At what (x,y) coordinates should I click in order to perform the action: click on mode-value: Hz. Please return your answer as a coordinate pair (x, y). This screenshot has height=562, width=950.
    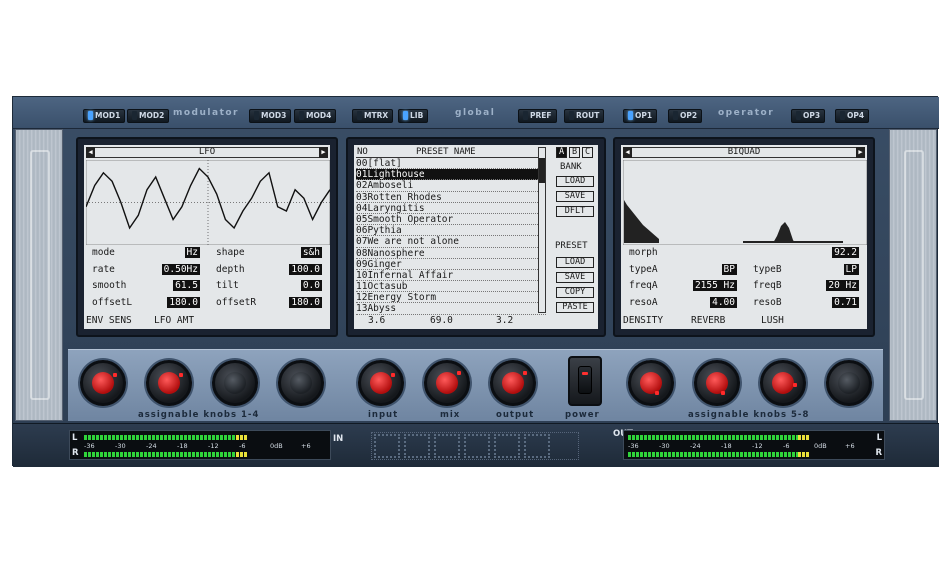
    Looking at the image, I should click on (192, 252).